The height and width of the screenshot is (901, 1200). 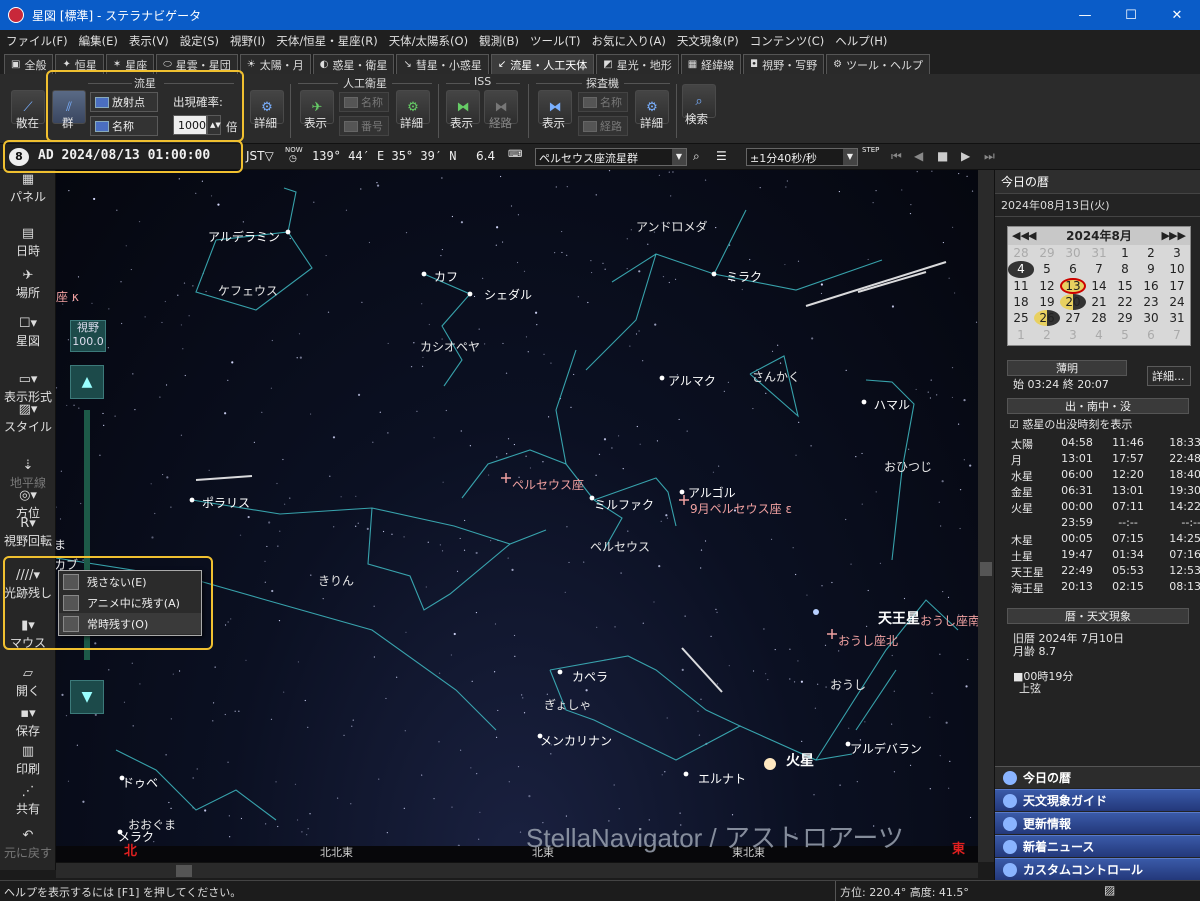 What do you see at coordinates (87, 382) in the screenshot?
I see `zoom-in-button: ▲` at bounding box center [87, 382].